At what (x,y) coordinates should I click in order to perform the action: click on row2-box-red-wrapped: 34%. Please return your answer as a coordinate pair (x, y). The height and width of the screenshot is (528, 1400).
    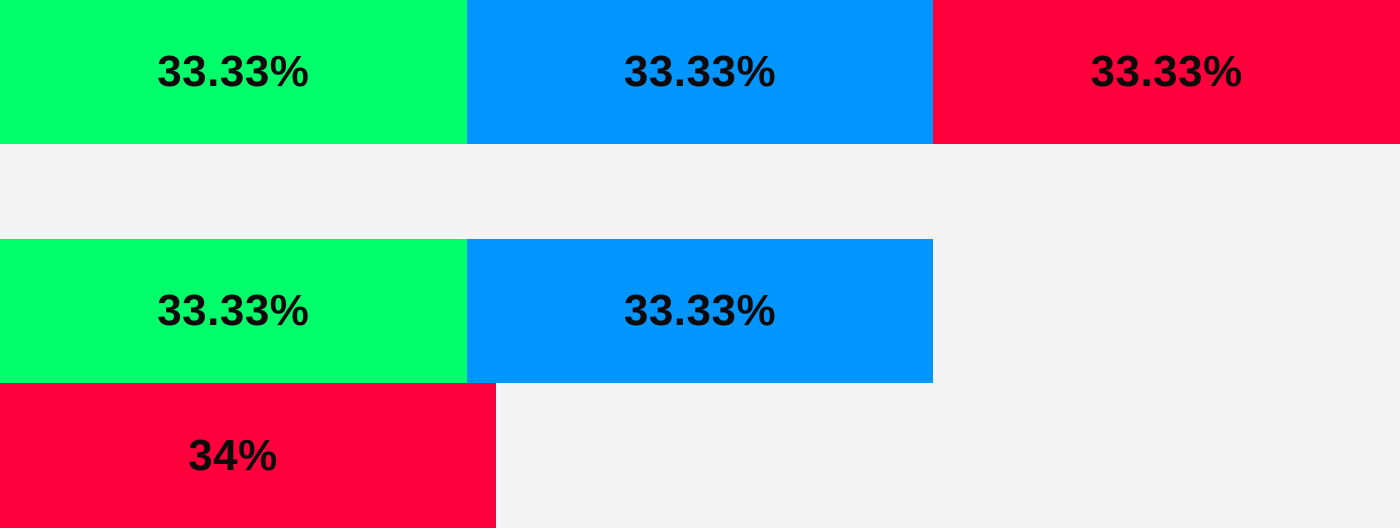
    Looking at the image, I should click on (248, 455).